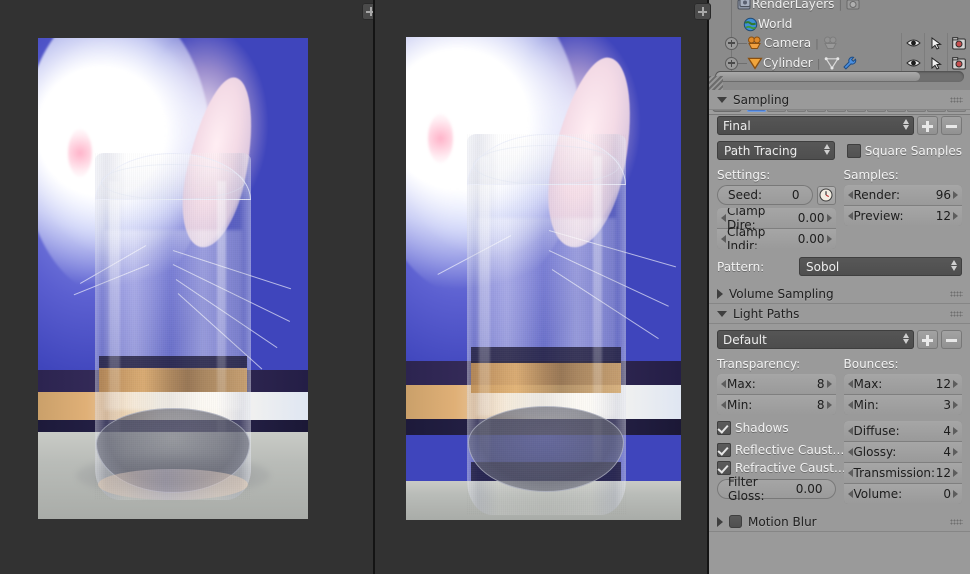 Image resolution: width=970 pixels, height=574 pixels. Describe the element at coordinates (724, 468) in the screenshot. I see `refractive-caustics-checkbox` at that location.